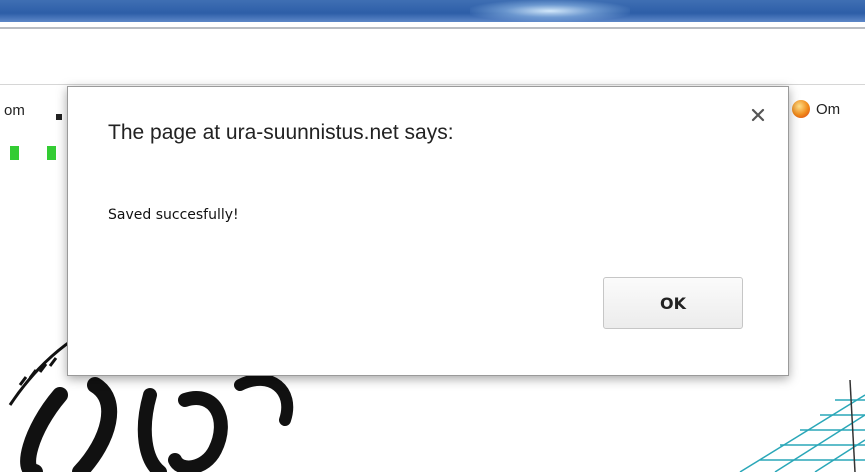 The image size is (865, 472). What do you see at coordinates (802, 425) in the screenshot?
I see `orienteering-map-icon` at bounding box center [802, 425].